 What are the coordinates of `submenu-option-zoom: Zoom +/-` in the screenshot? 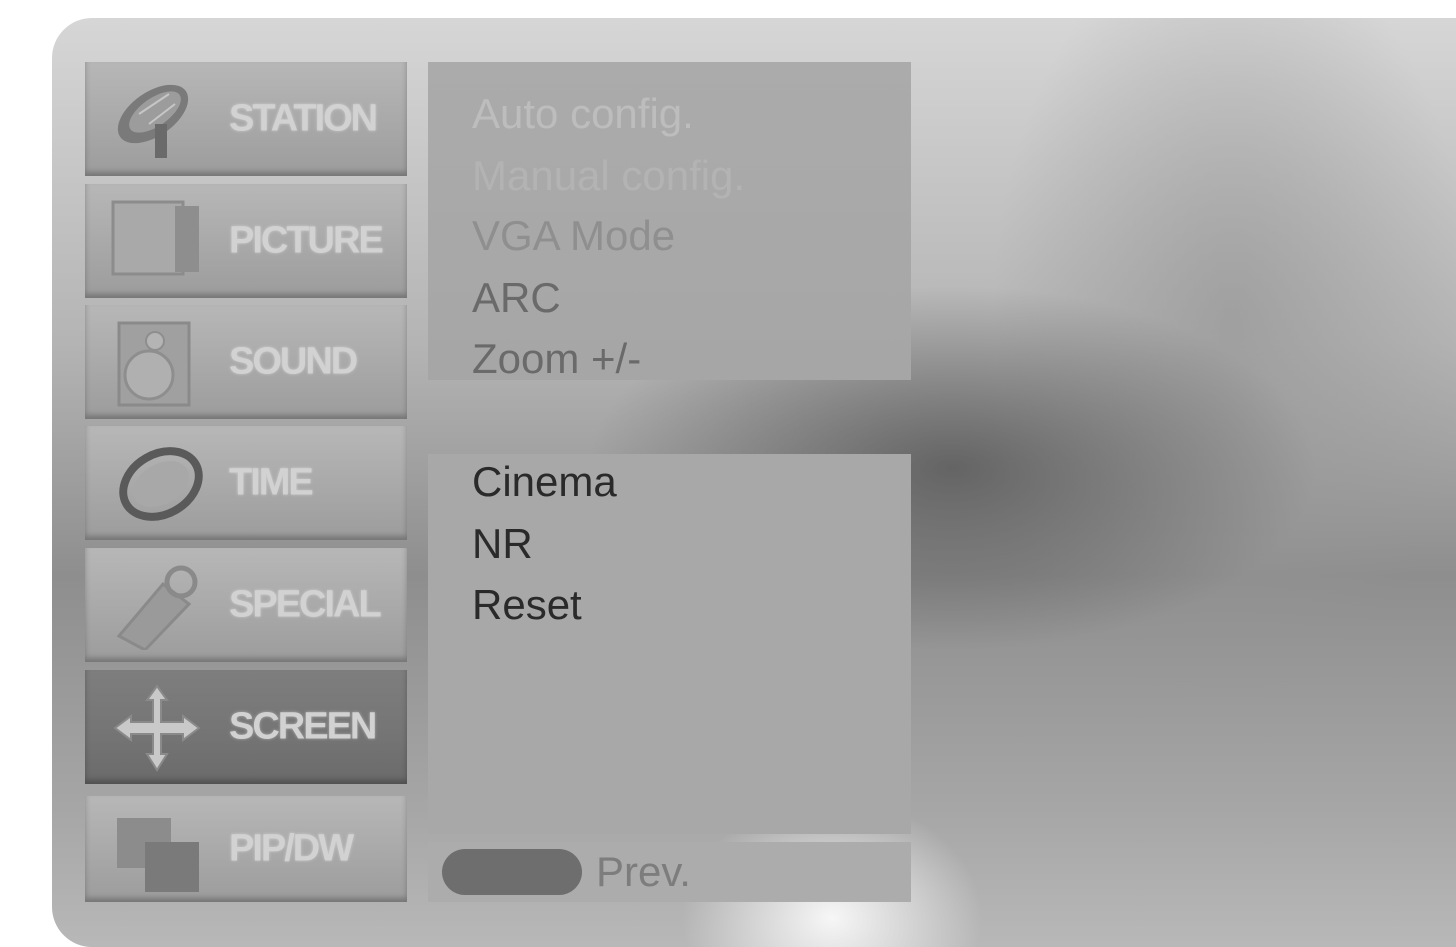 It's located at (556, 359).